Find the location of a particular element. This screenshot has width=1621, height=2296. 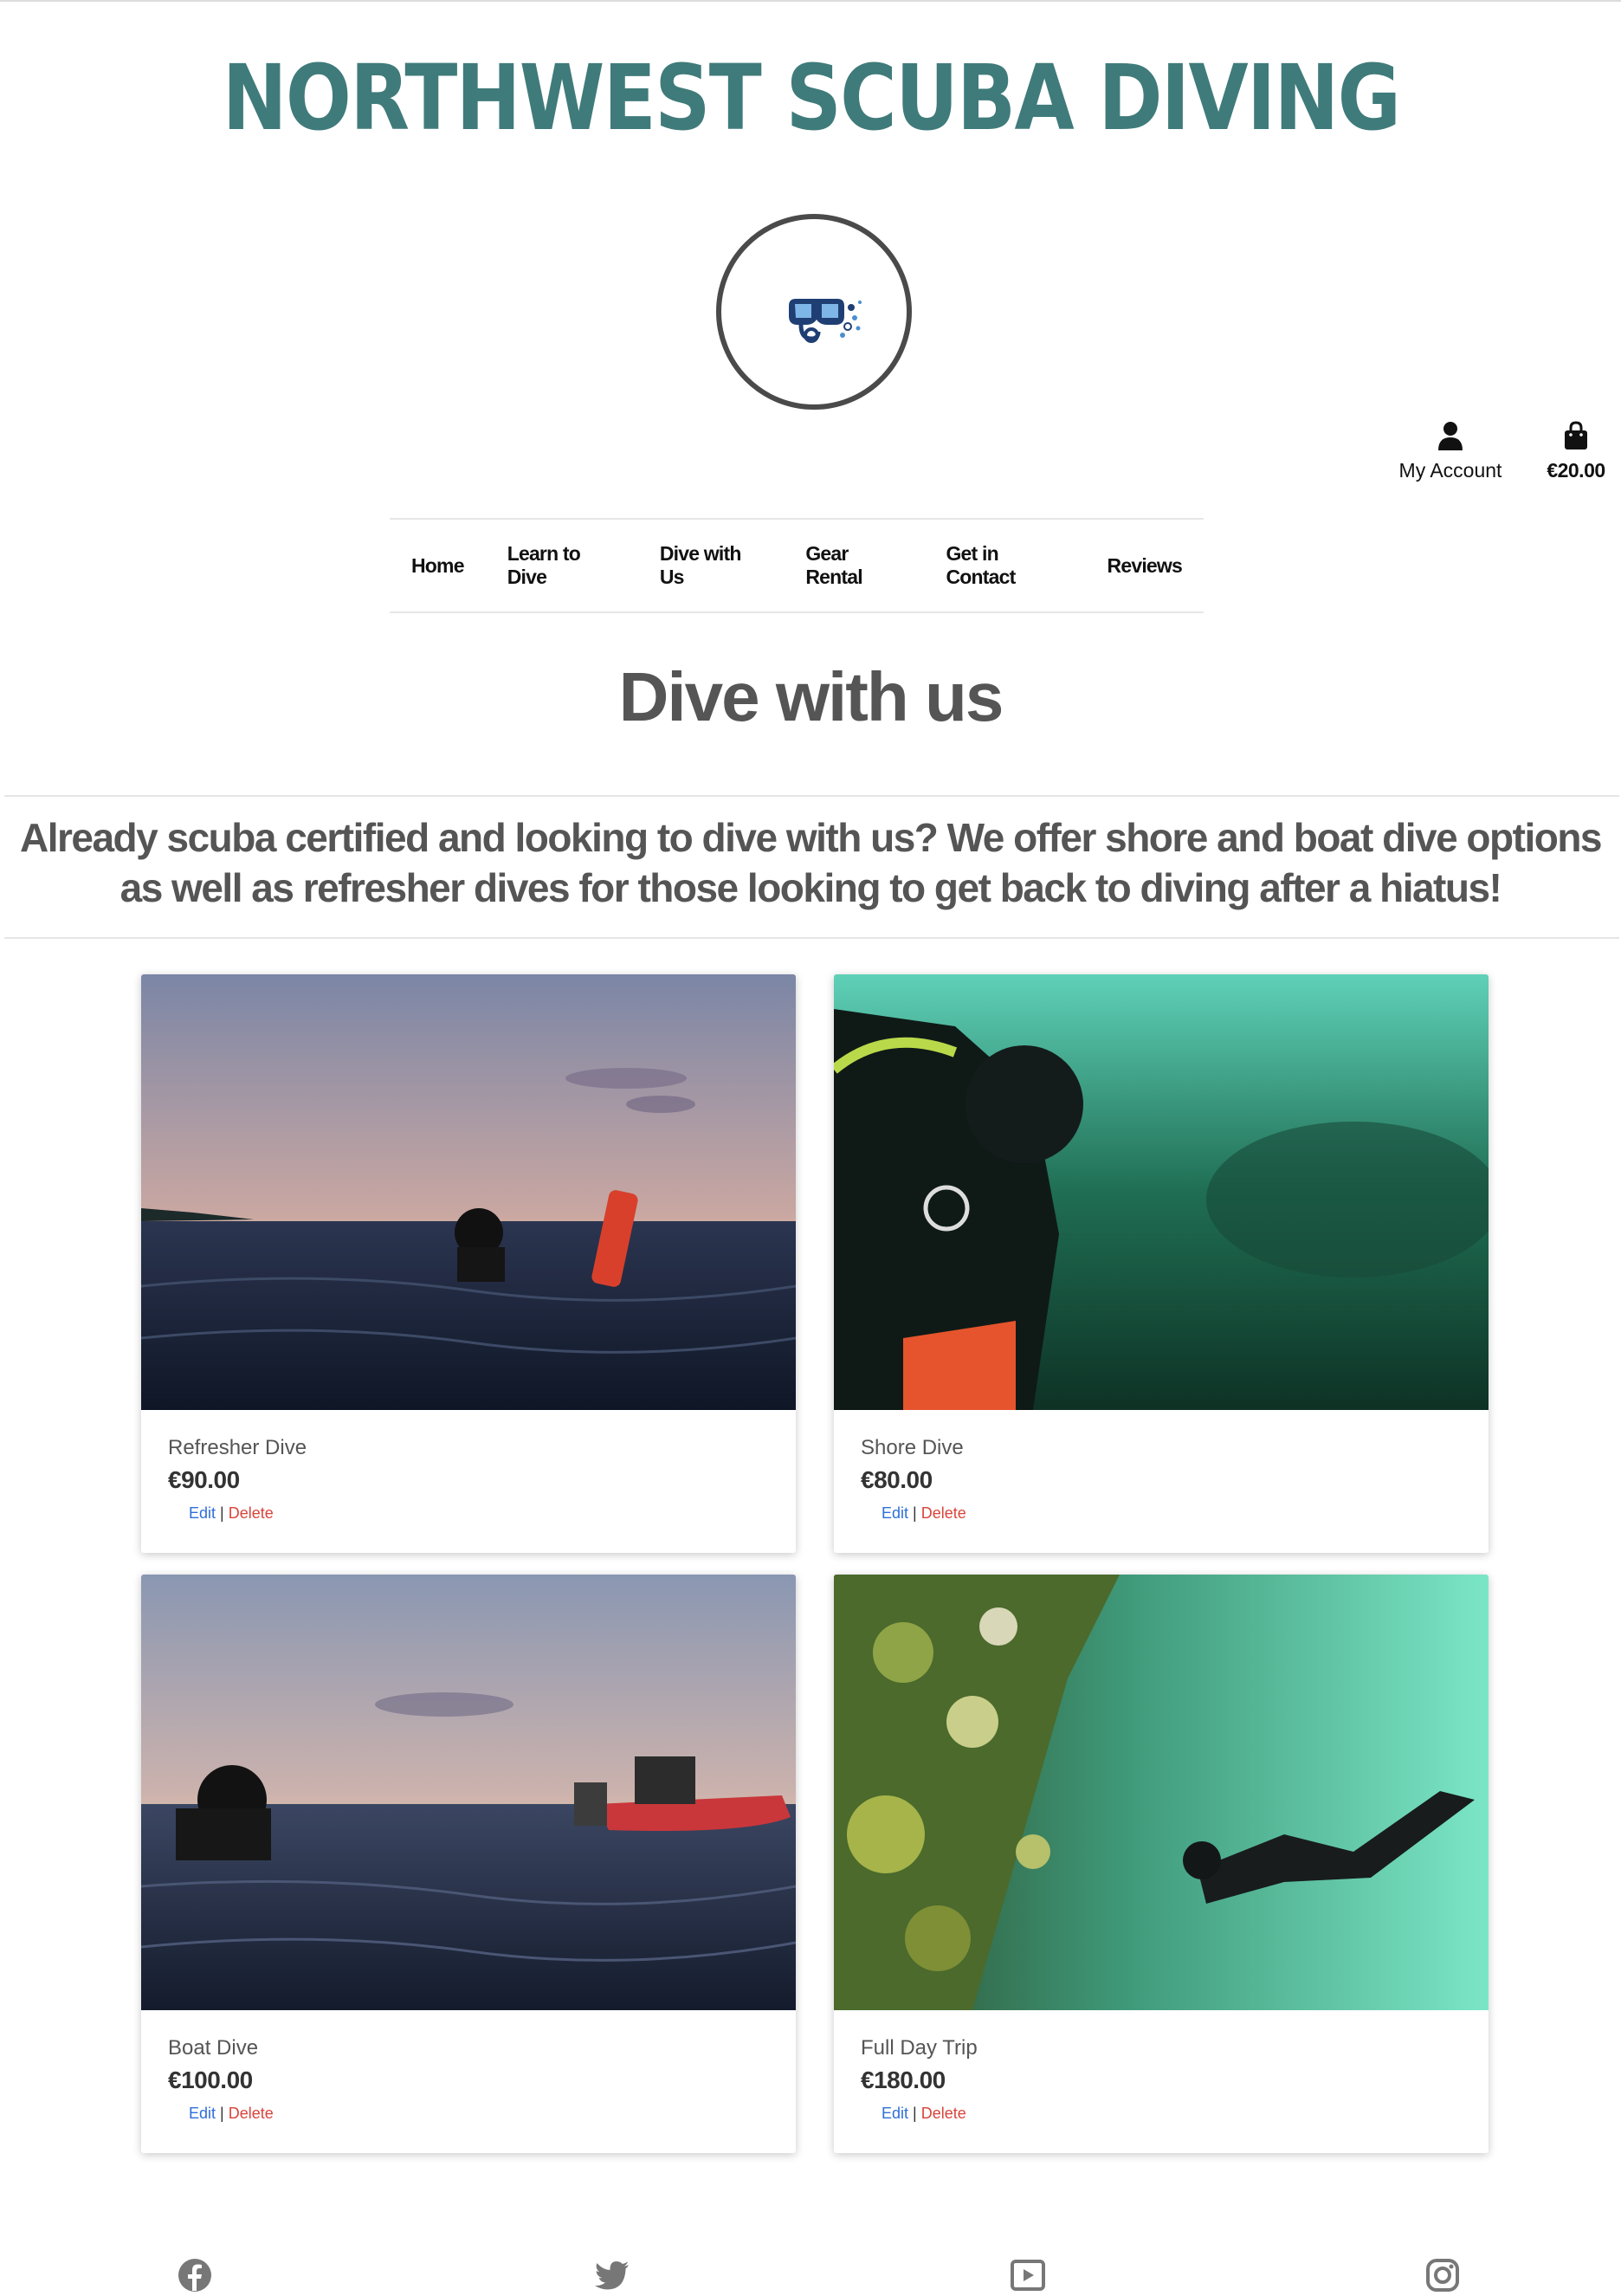

nav-dive-with-us: Dive with Us is located at coordinates (711, 565).